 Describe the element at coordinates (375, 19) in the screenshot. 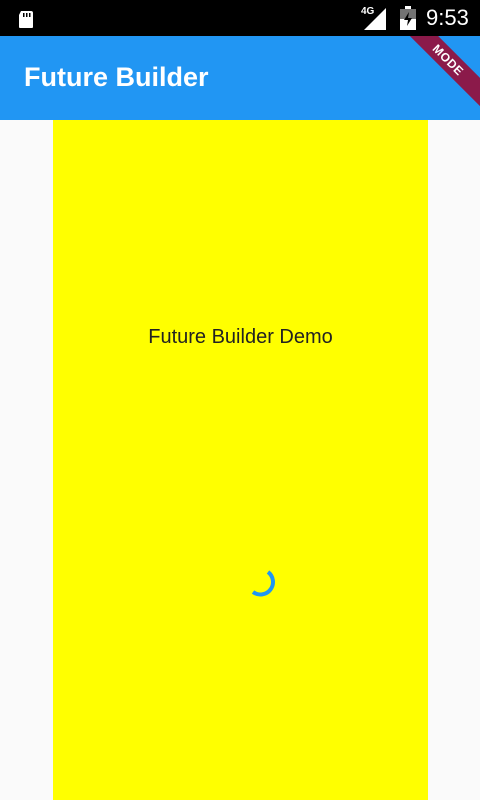

I see `signal-icon` at that location.